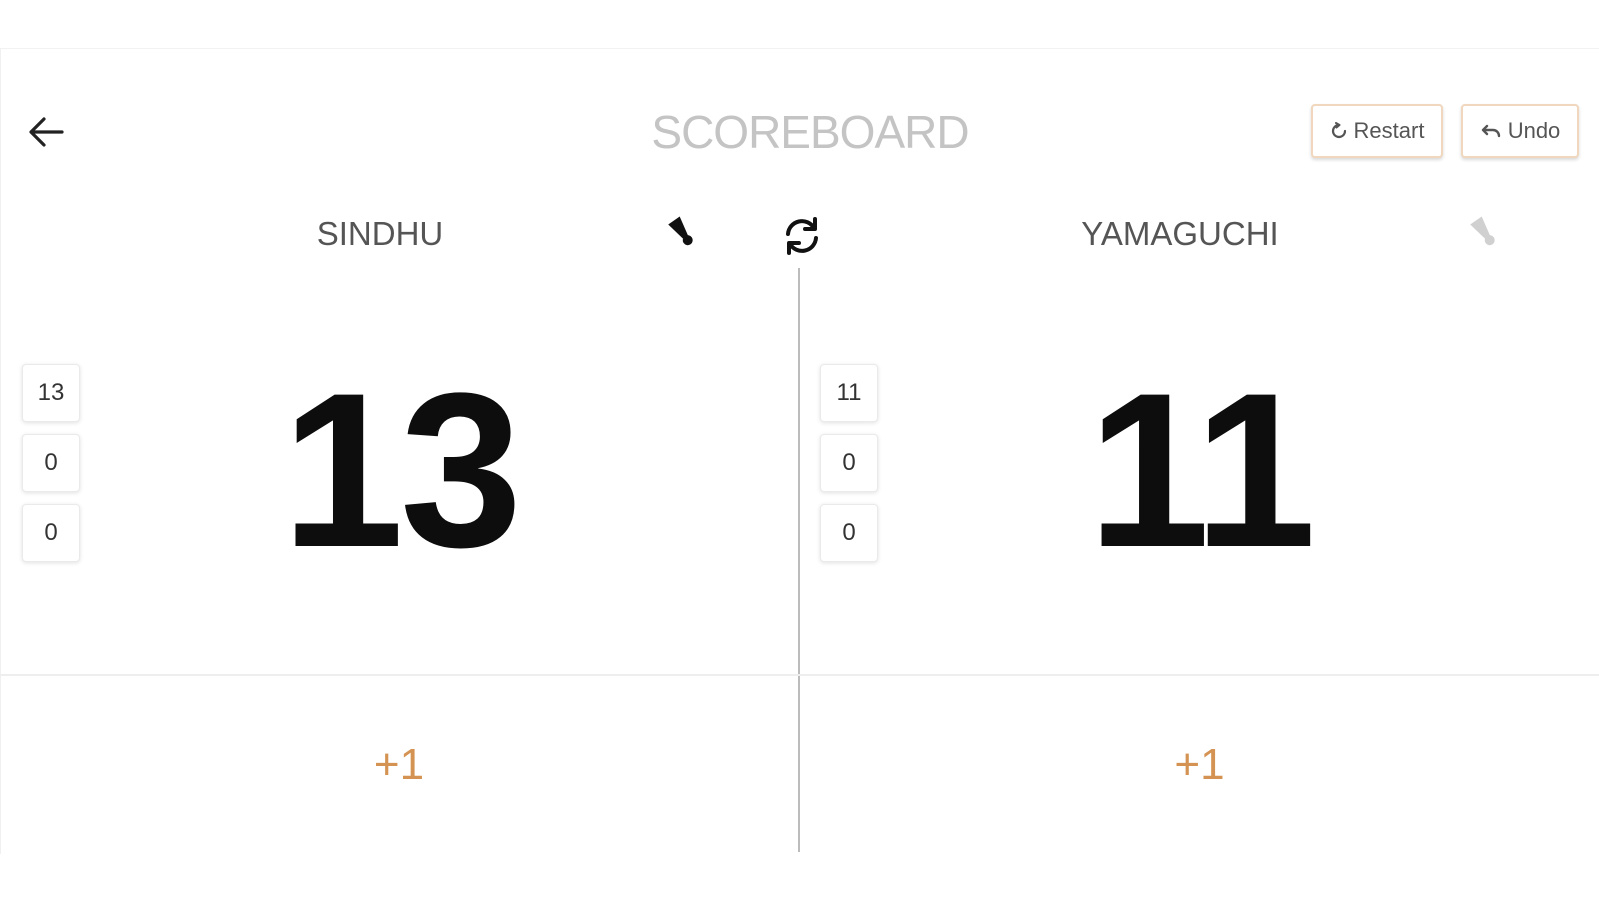 This screenshot has width=1599, height=900. Describe the element at coordinates (1202, 470) in the screenshot. I see `score-right: 11` at that location.